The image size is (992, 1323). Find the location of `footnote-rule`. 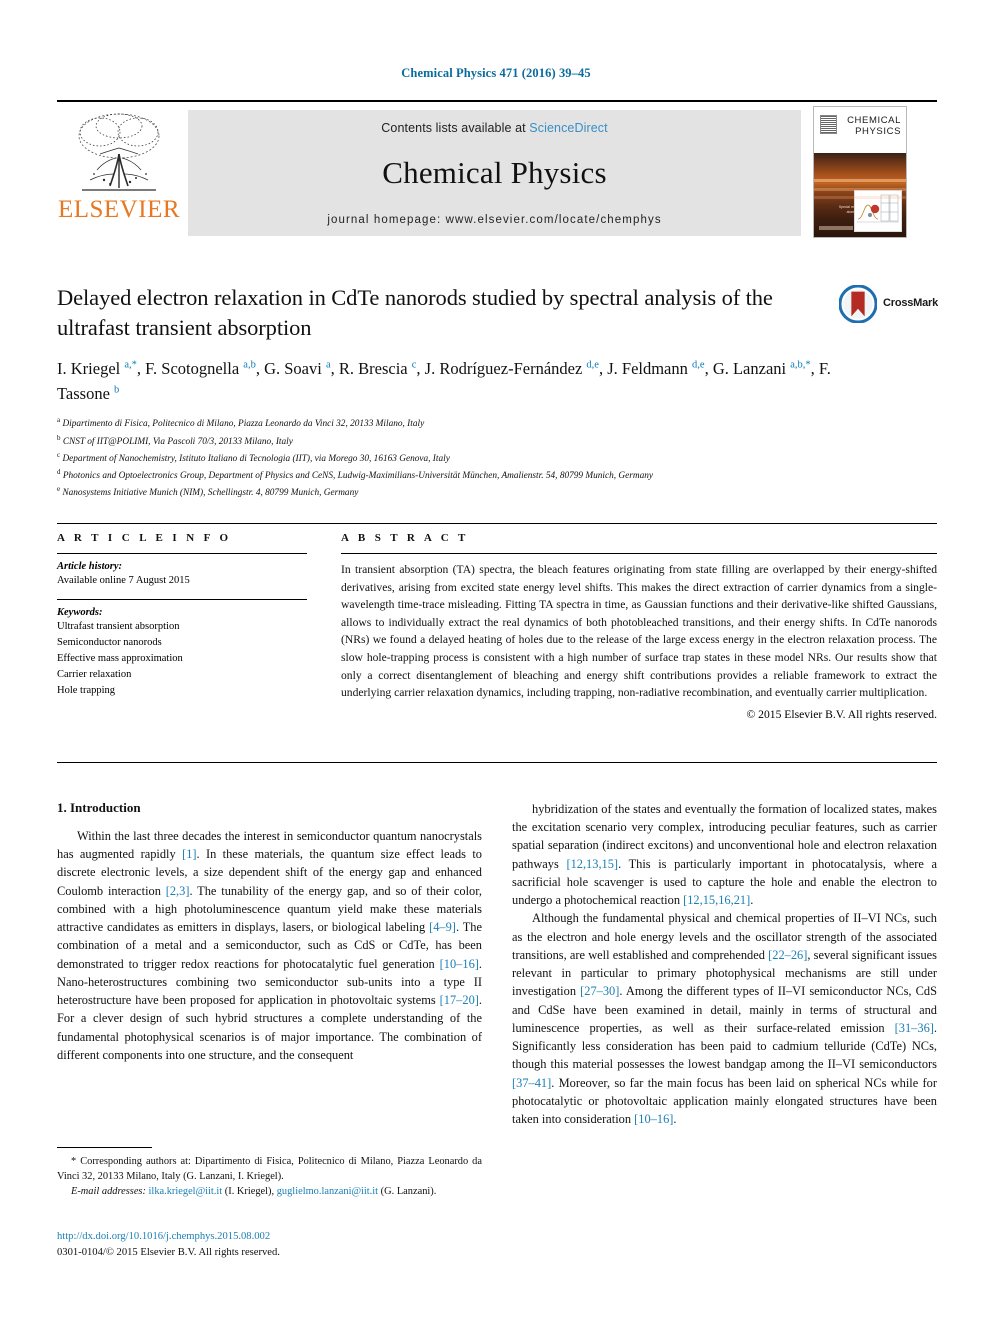

footnote-rule is located at coordinates (104, 1147).